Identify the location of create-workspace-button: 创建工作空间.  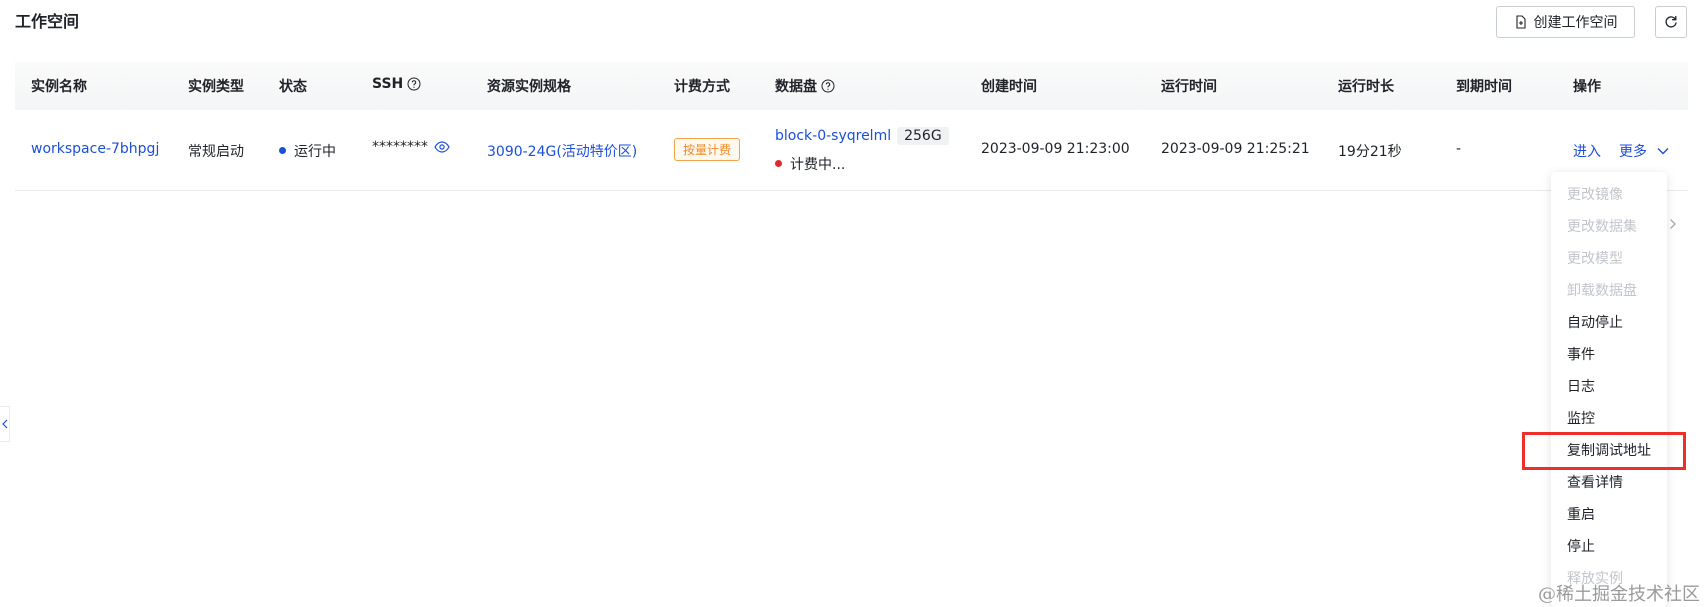
(1565, 22).